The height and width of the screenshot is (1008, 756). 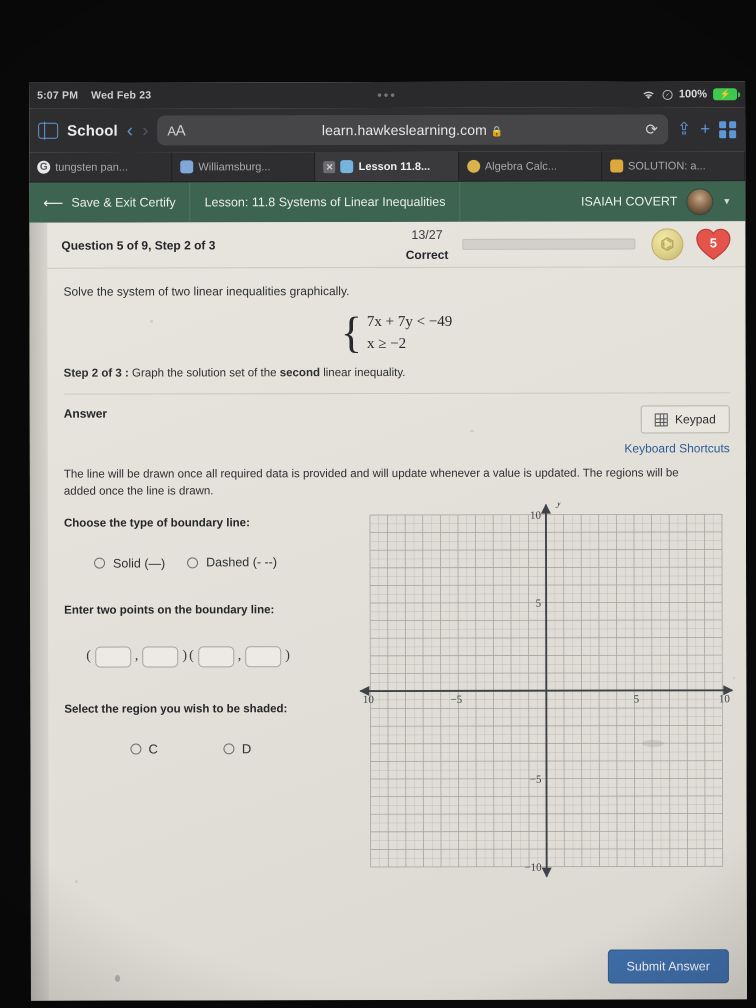 What do you see at coordinates (160, 657) in the screenshot?
I see `point1-y-input` at bounding box center [160, 657].